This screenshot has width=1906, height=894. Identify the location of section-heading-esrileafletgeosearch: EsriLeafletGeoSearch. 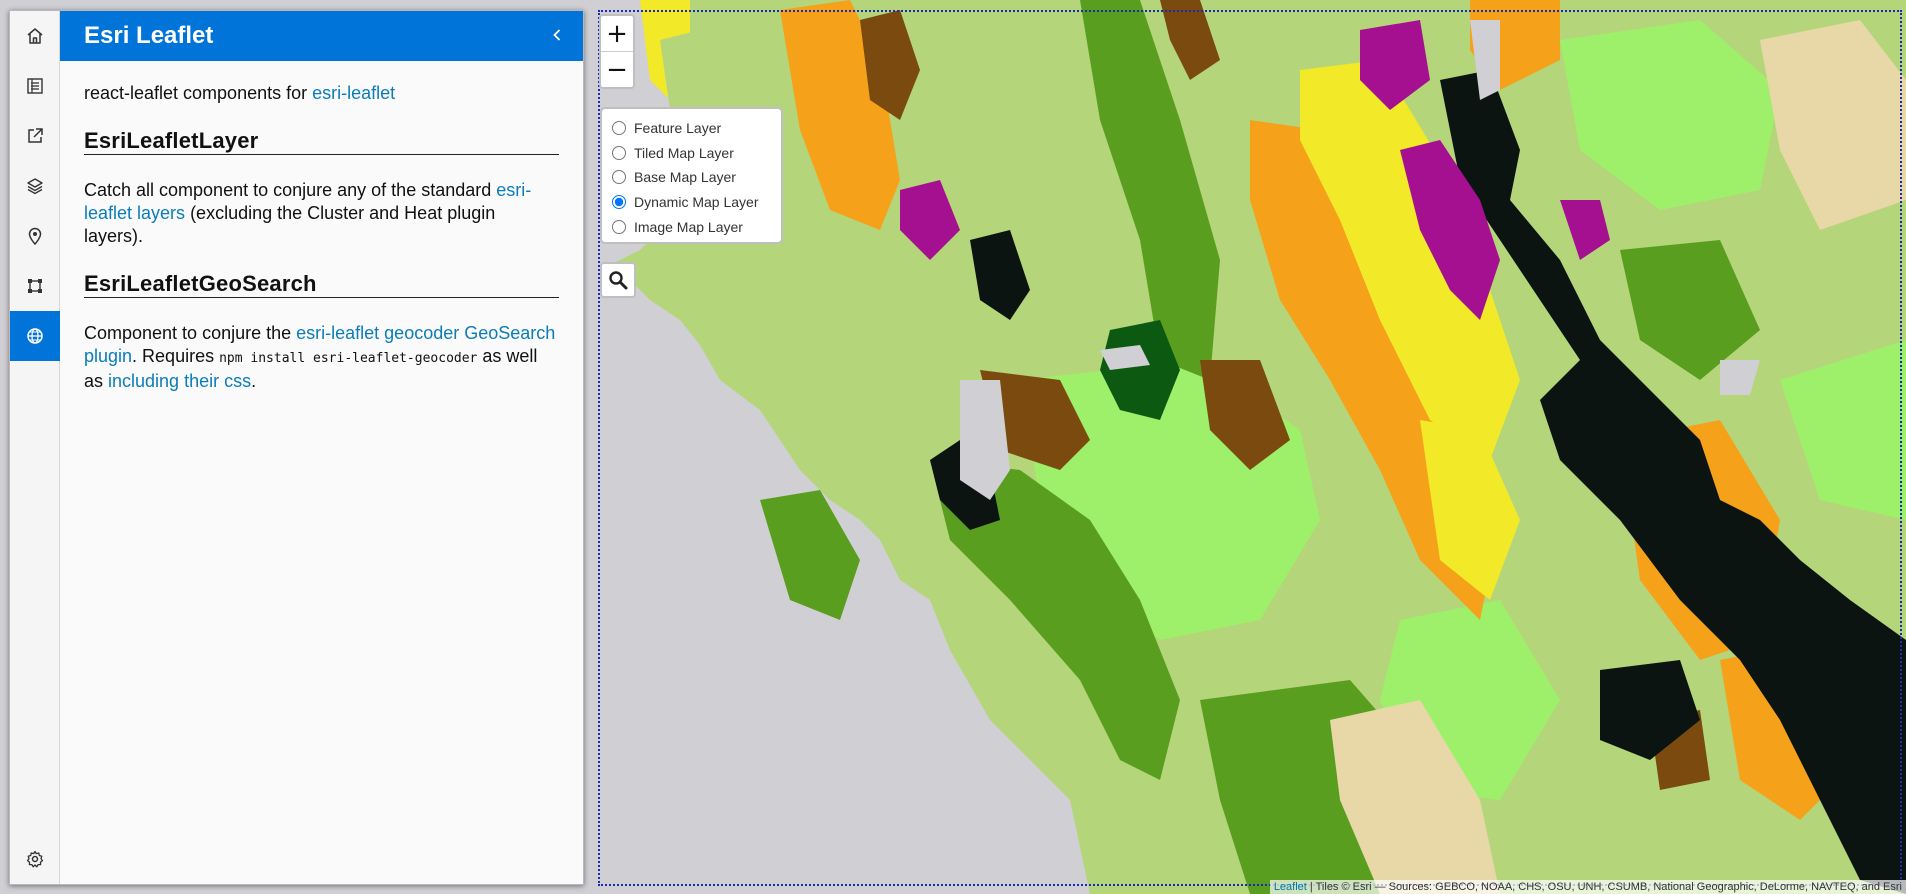
(321, 285).